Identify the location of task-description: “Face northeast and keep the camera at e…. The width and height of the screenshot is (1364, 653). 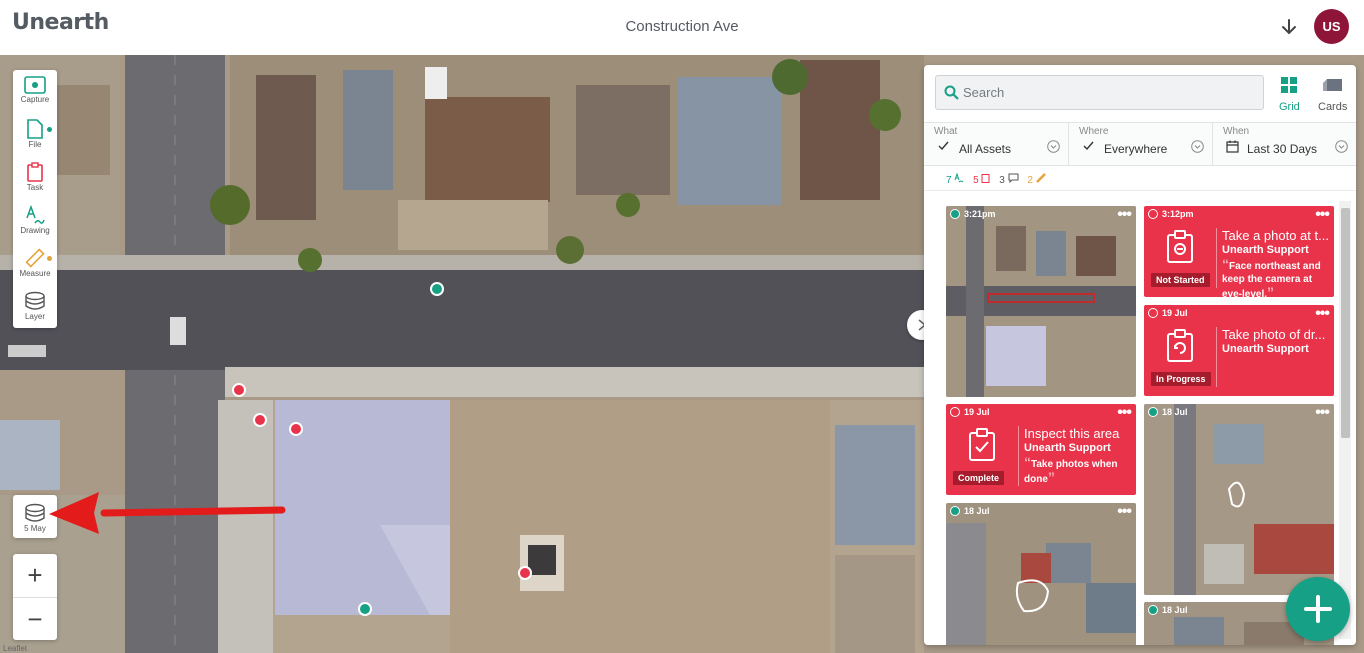
(1271, 276).